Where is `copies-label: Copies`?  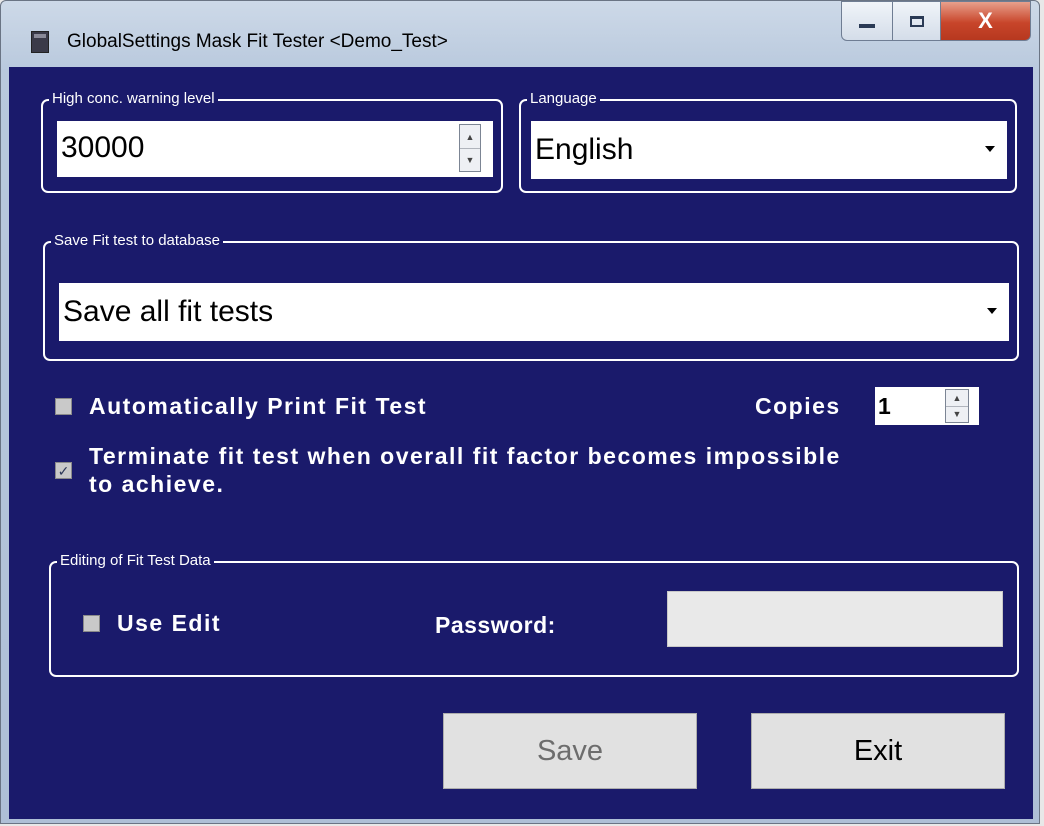 copies-label: Copies is located at coordinates (798, 406).